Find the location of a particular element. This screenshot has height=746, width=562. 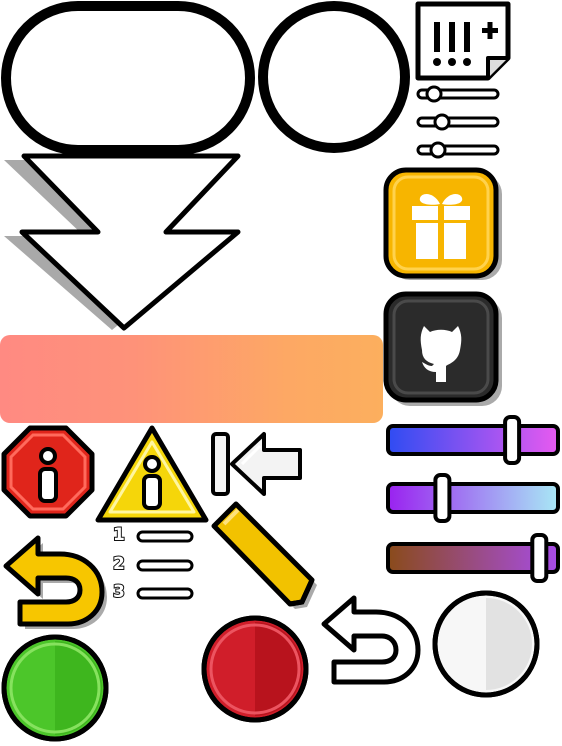

color-slider-track-purple-cyan is located at coordinates (473, 498).